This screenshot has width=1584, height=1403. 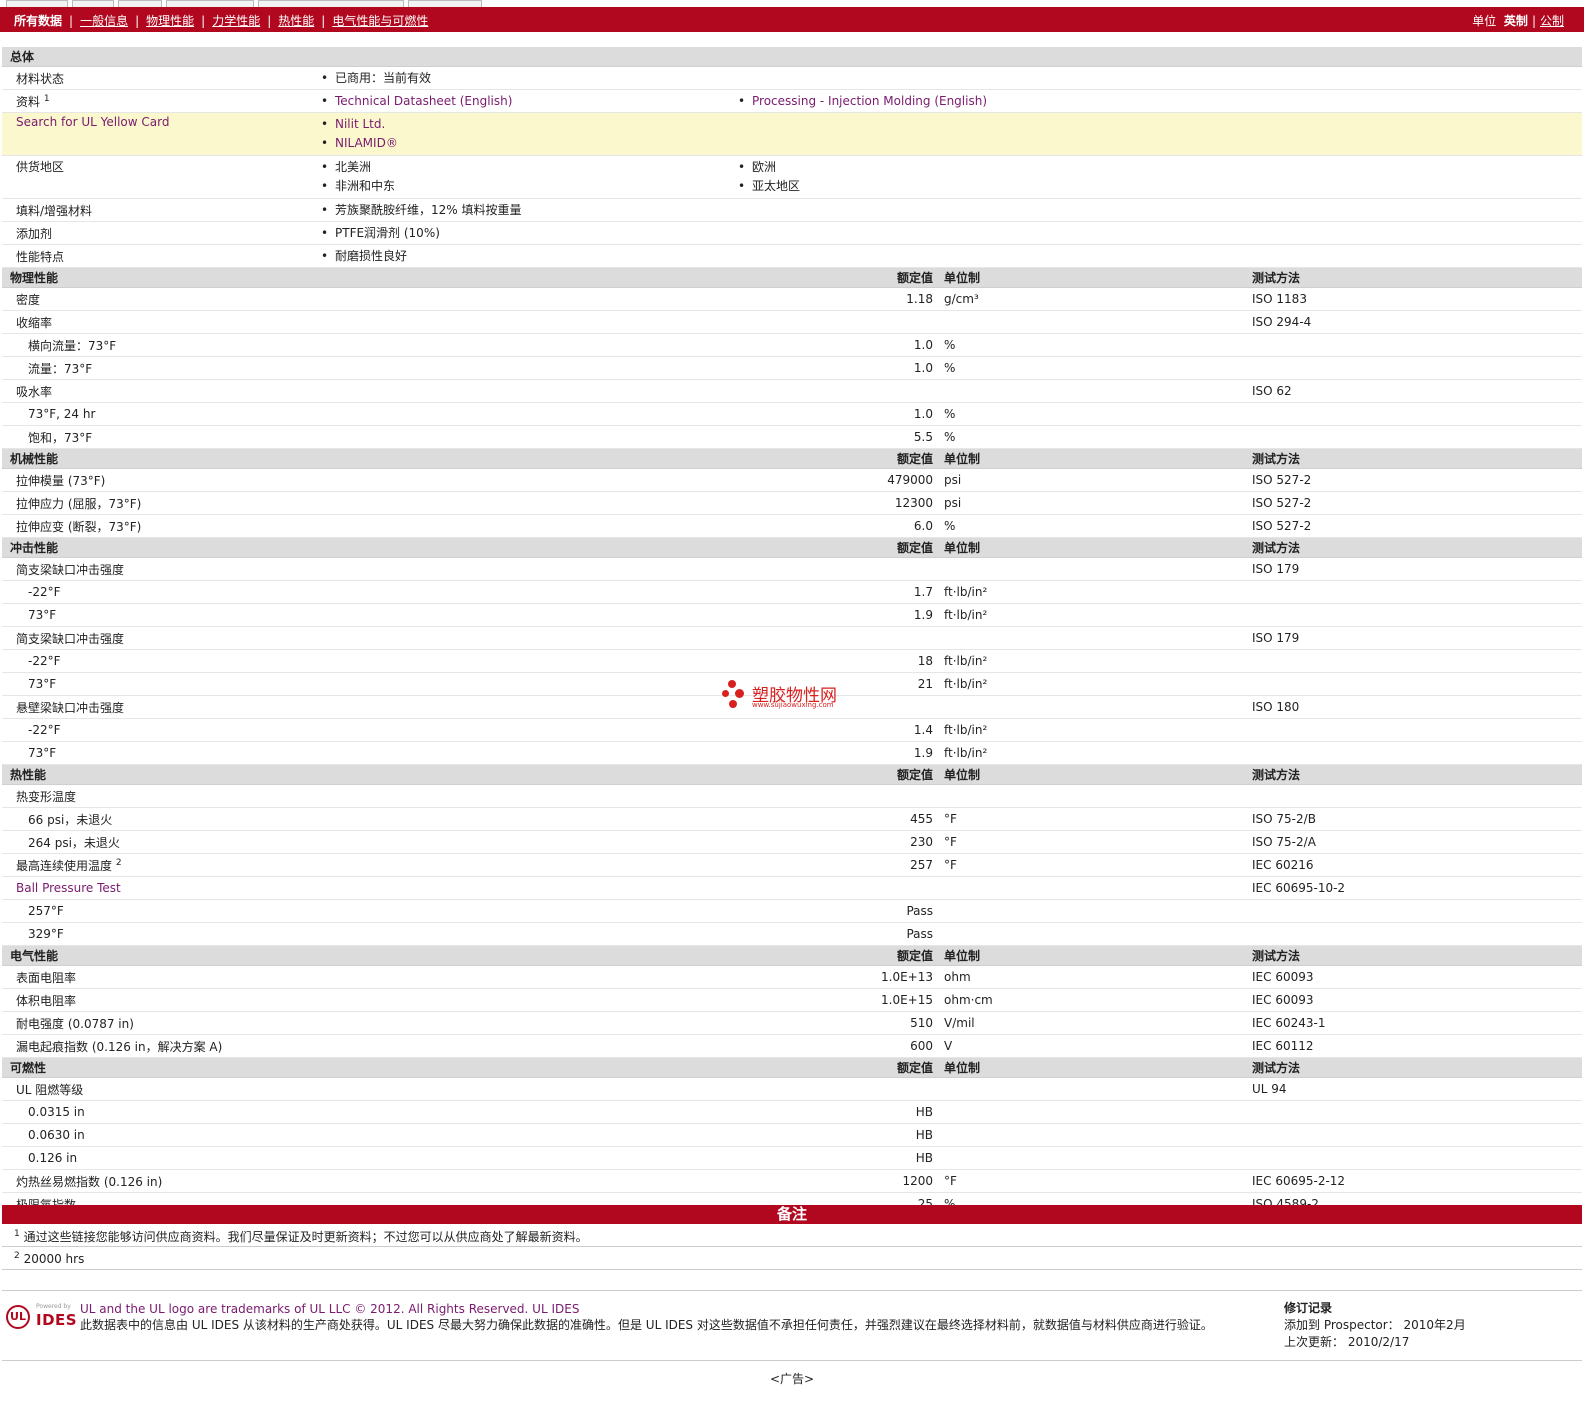 What do you see at coordinates (792, 615) in the screenshot?
I see `property-row: 73°F 1.9 ft·lb/in²` at bounding box center [792, 615].